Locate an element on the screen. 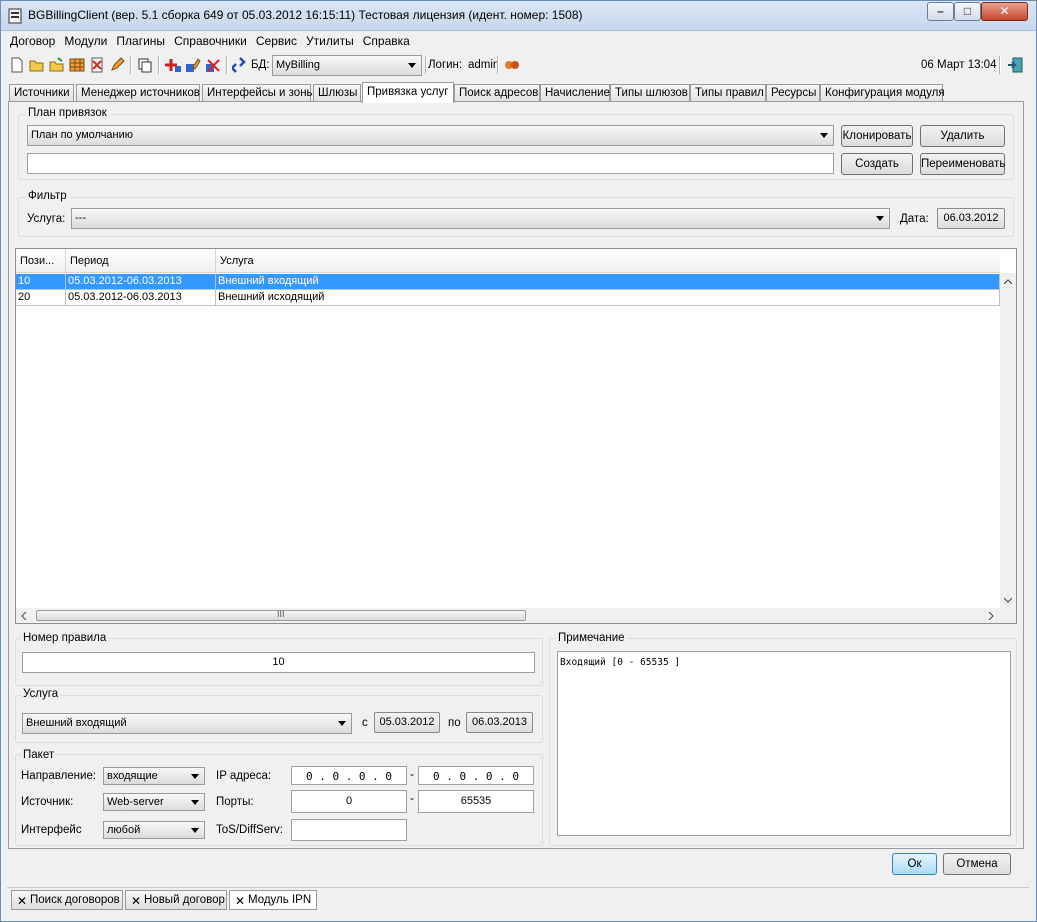 Image resolution: width=1037 pixels, height=922 pixels. service-select: Внешний входящий is located at coordinates (187, 723).